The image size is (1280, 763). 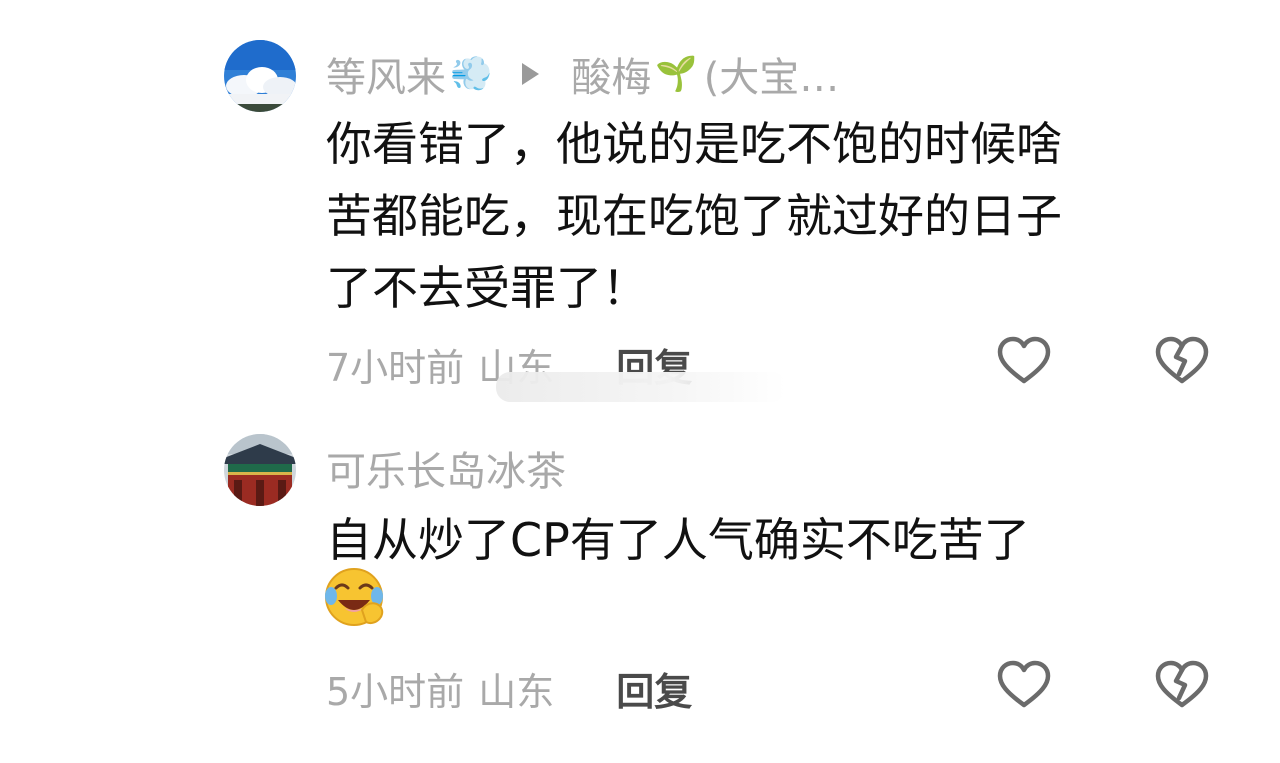 I want to click on reply-to-name: 酸梅, so click(x=611, y=74).